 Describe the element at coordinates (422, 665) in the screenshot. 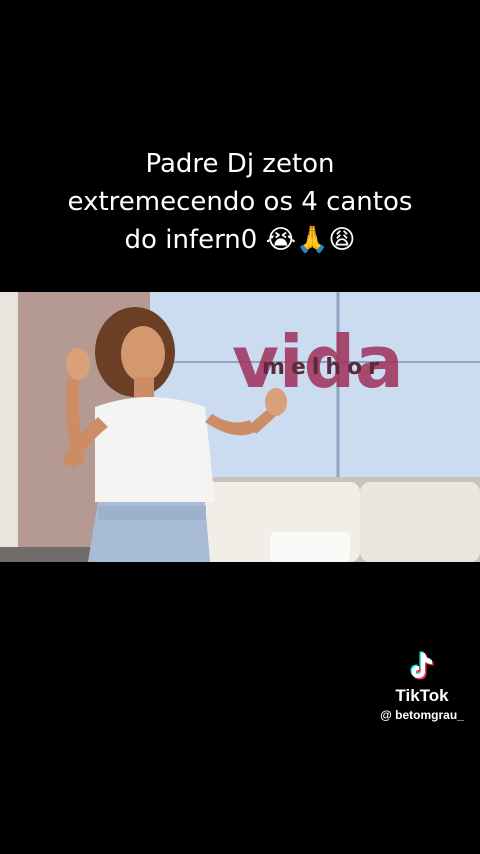

I see `tiktok-logo-icon` at that location.